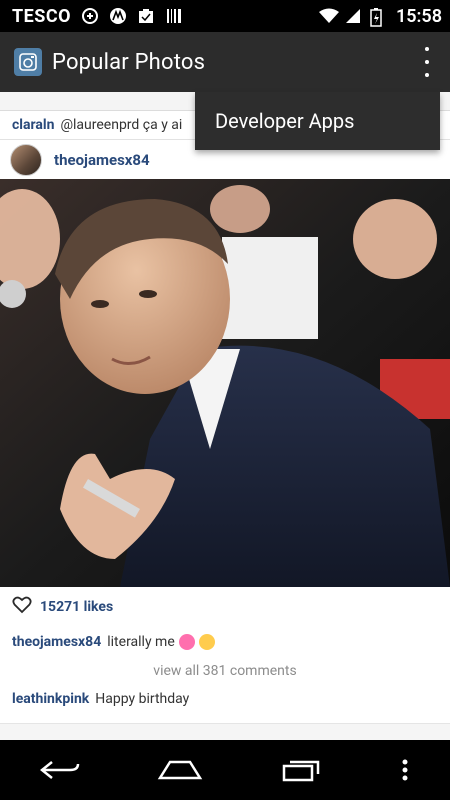  Describe the element at coordinates (225, 731) in the screenshot. I see `next-post-peek` at that location.